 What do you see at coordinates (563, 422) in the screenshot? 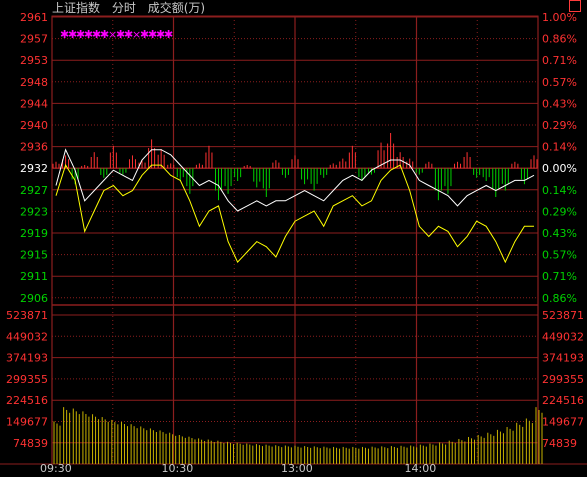
I see `volume-tick-label-right: 149677` at bounding box center [563, 422].